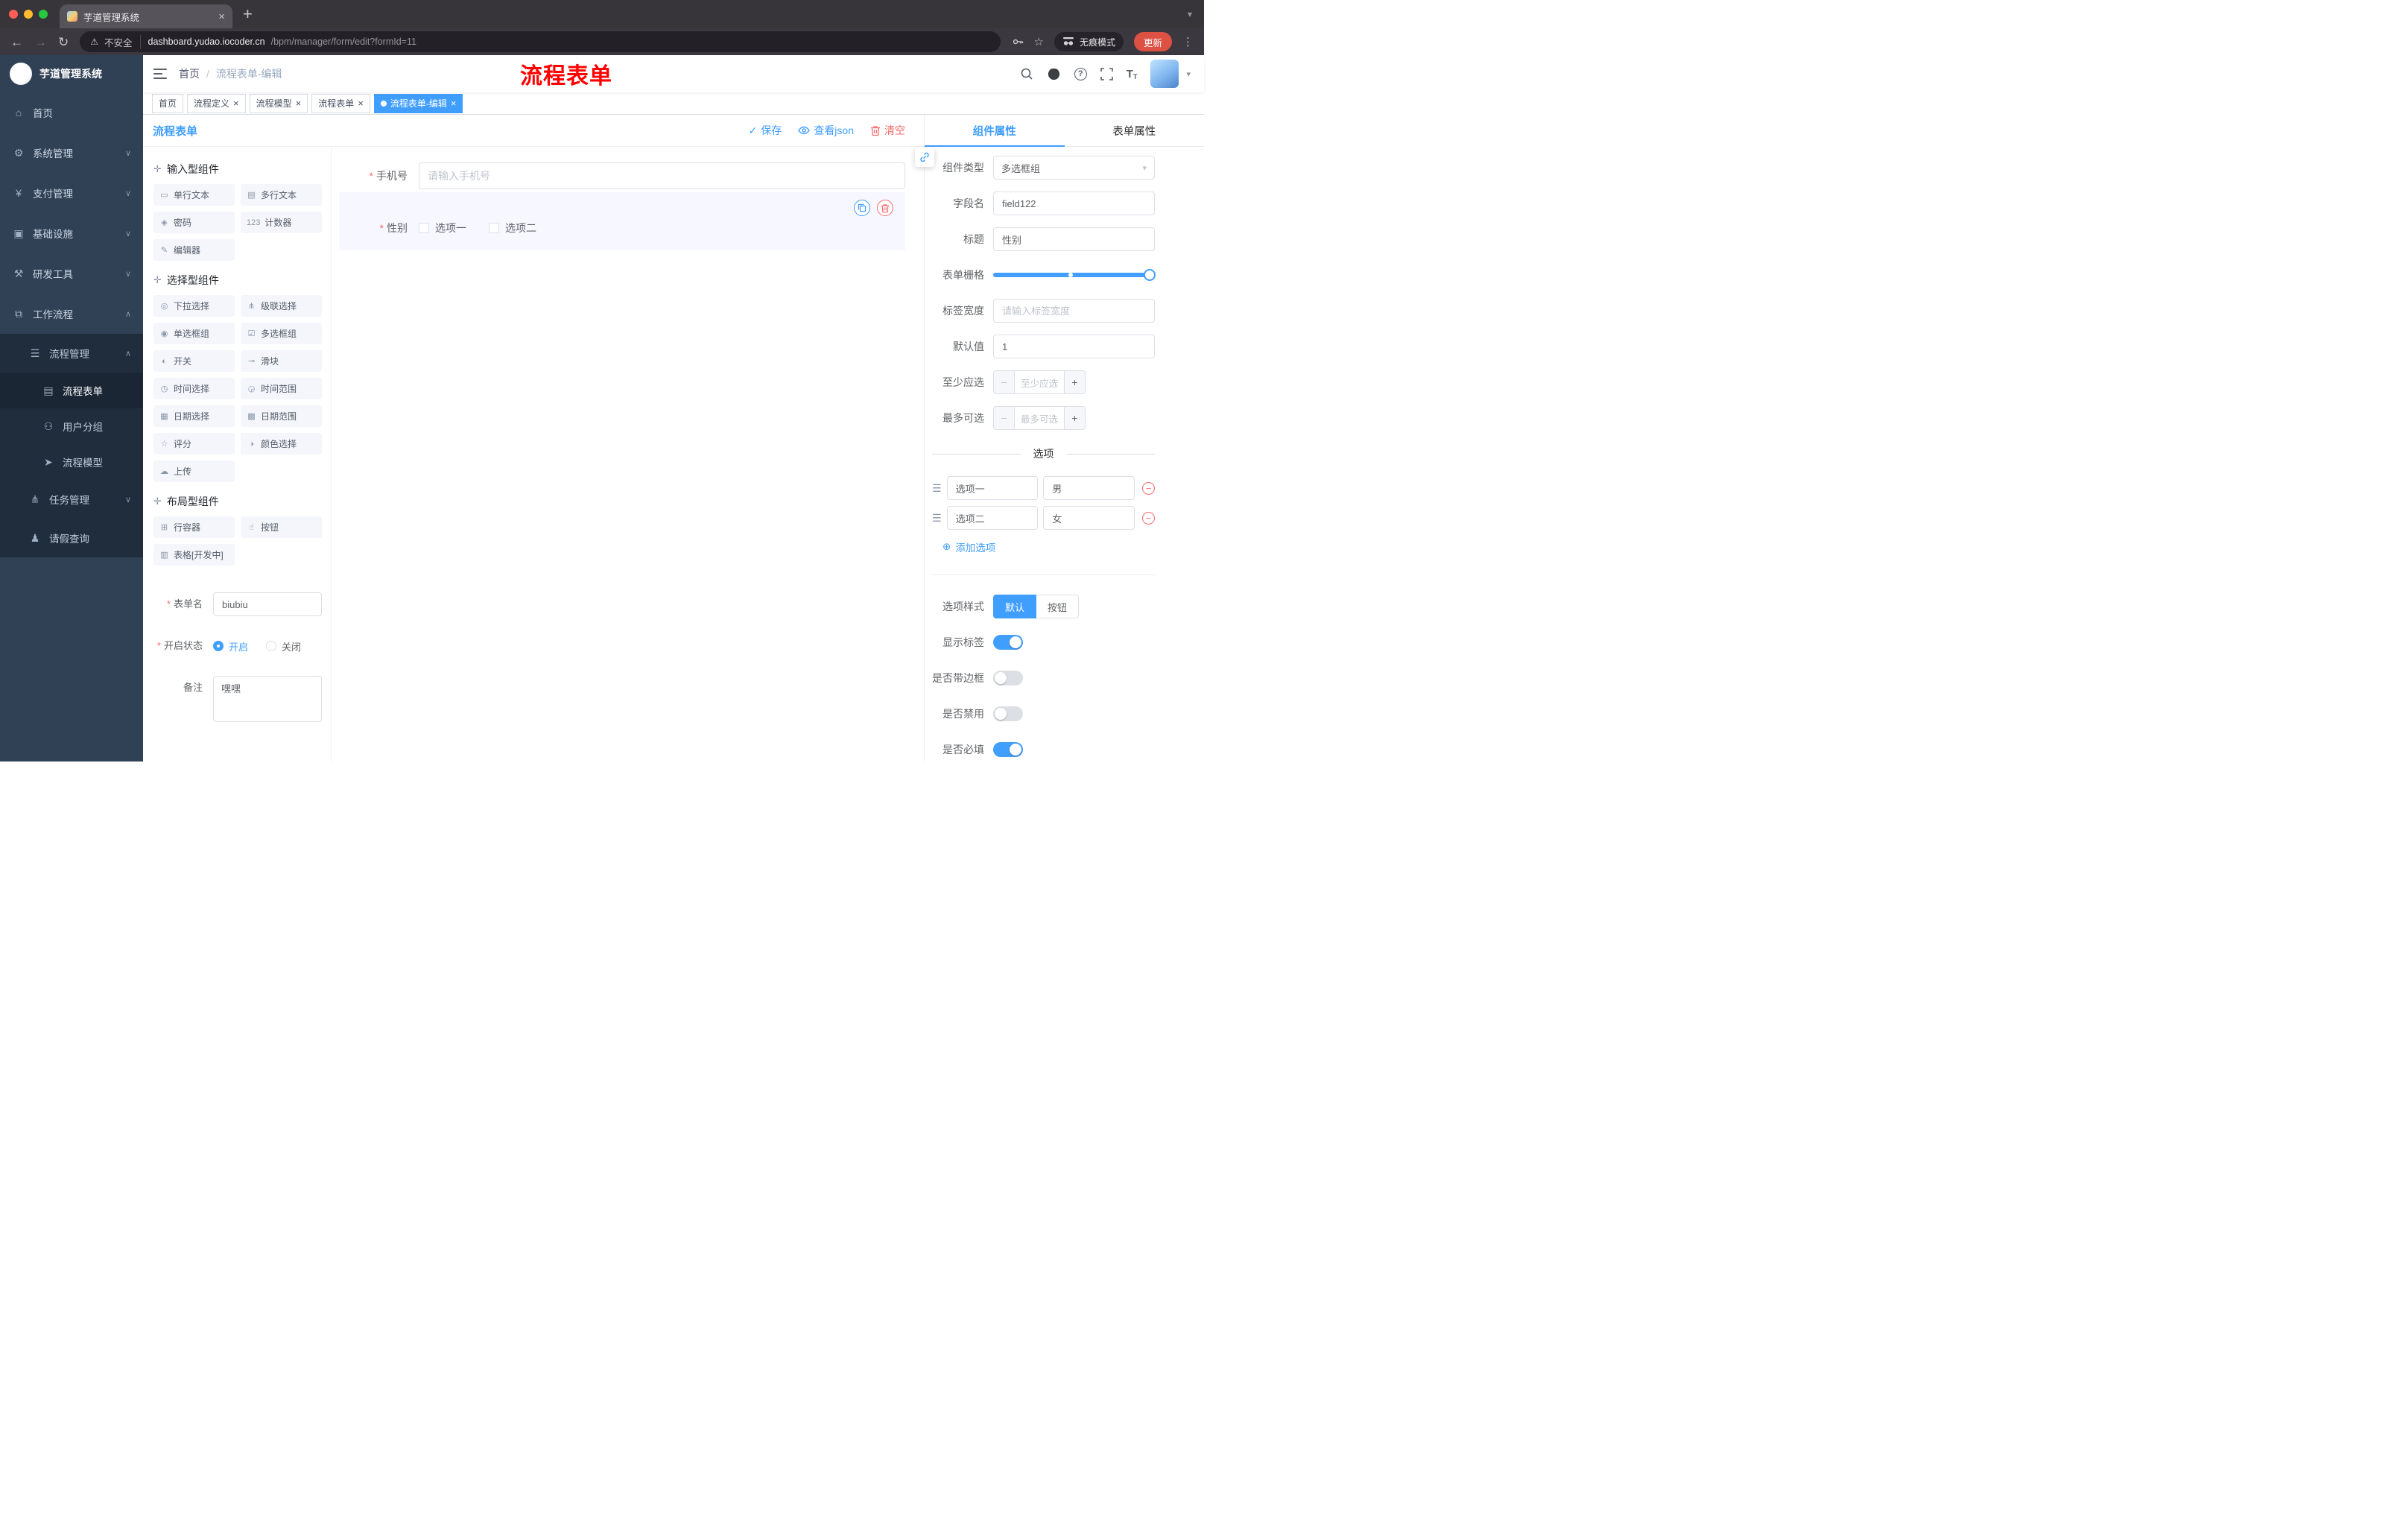 Image resolution: width=2408 pixels, height=1523 pixels. What do you see at coordinates (1039, 382) in the screenshot?
I see `min-select-value: 至少应选` at bounding box center [1039, 382].